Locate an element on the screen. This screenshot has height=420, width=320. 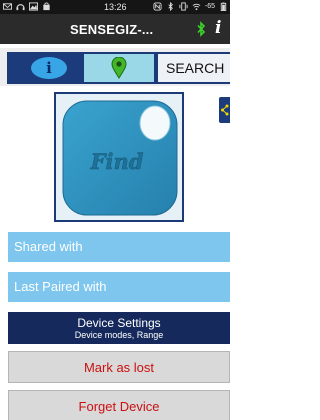
device-settings-subtitle: Device modes, Range is located at coordinates (119, 335).